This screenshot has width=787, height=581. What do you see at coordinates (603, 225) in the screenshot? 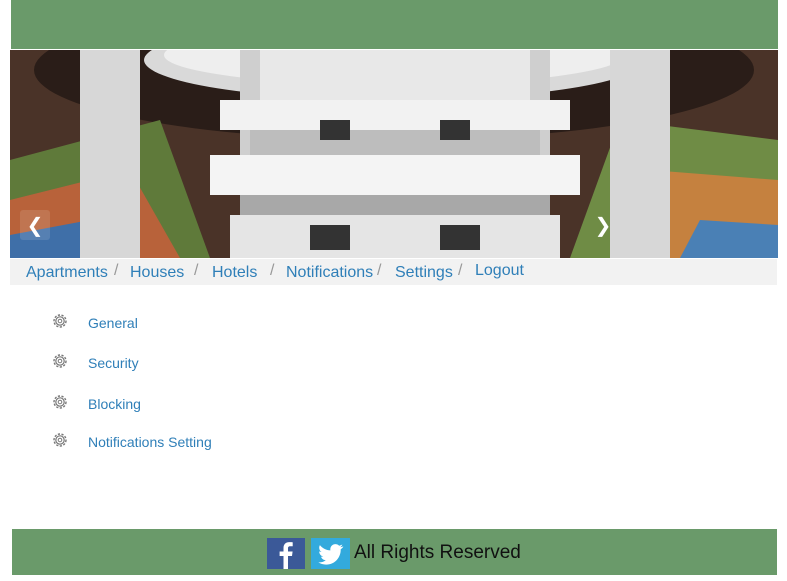
I see `slider-next-button: ❯` at bounding box center [603, 225].